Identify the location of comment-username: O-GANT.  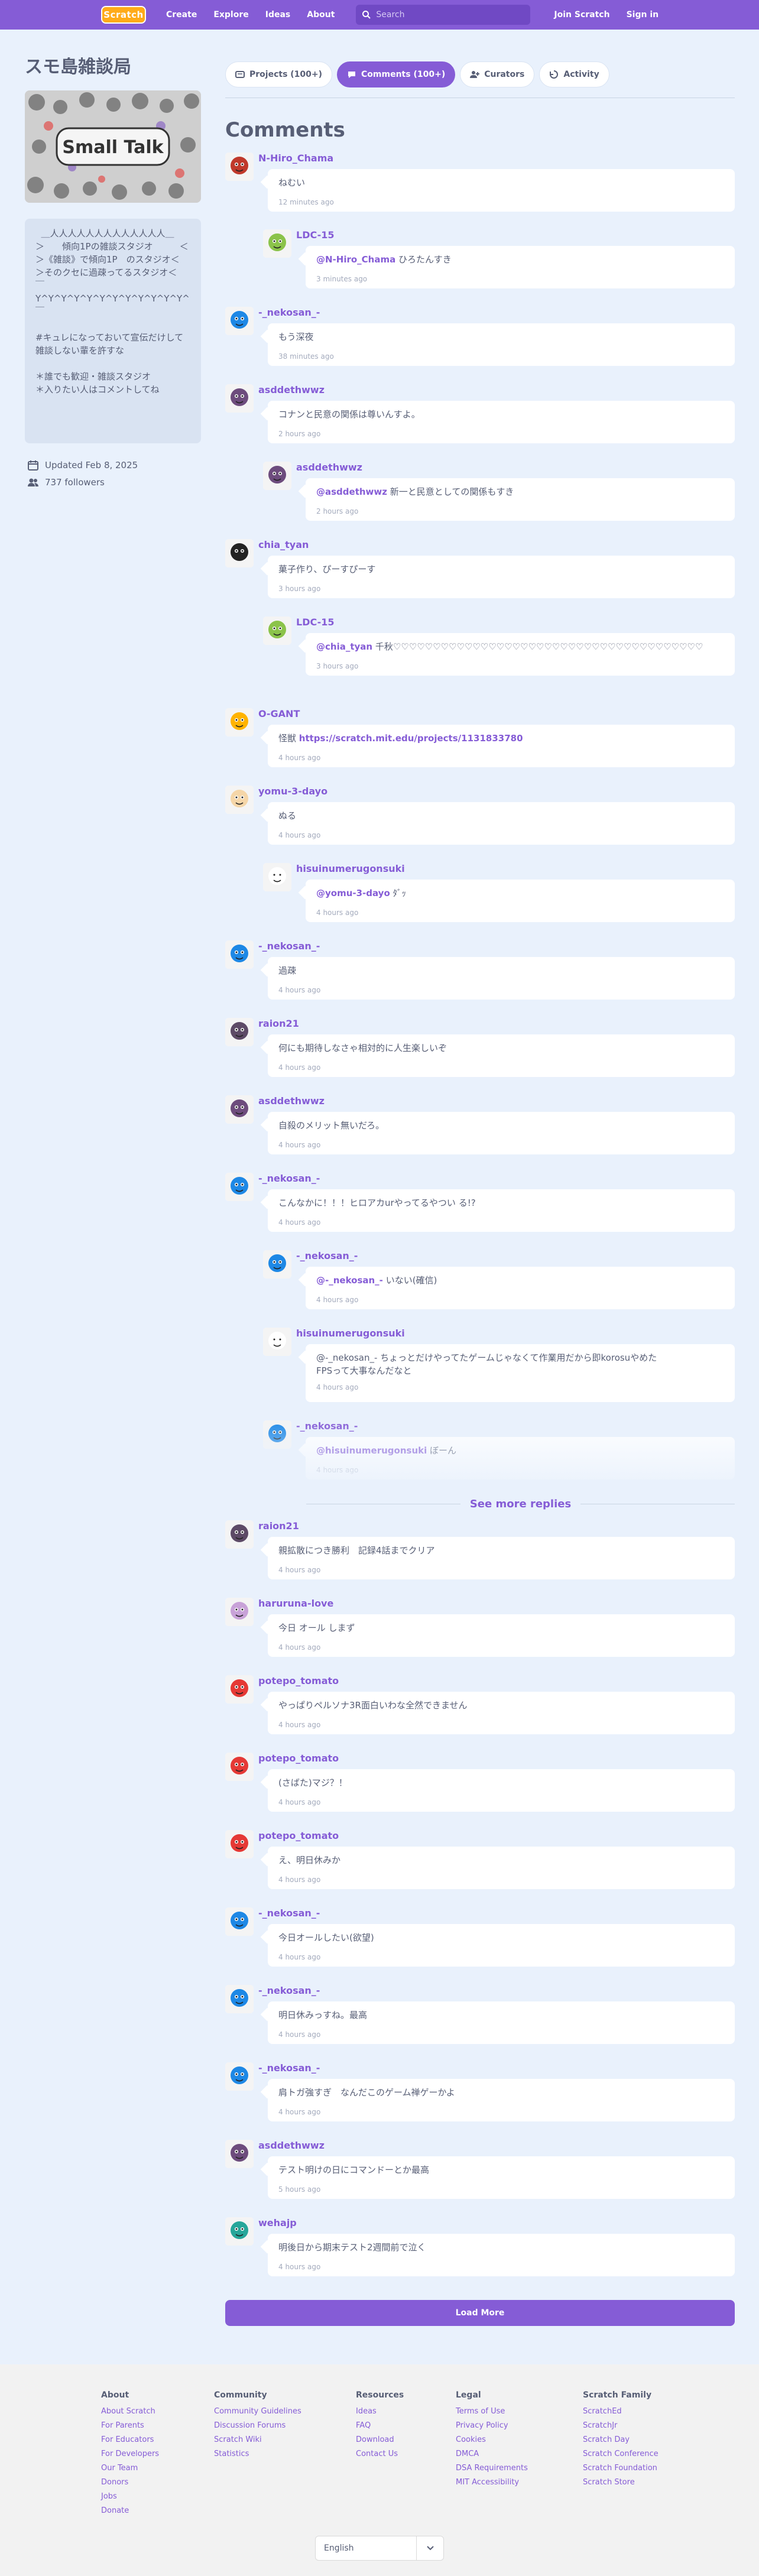
(279, 713).